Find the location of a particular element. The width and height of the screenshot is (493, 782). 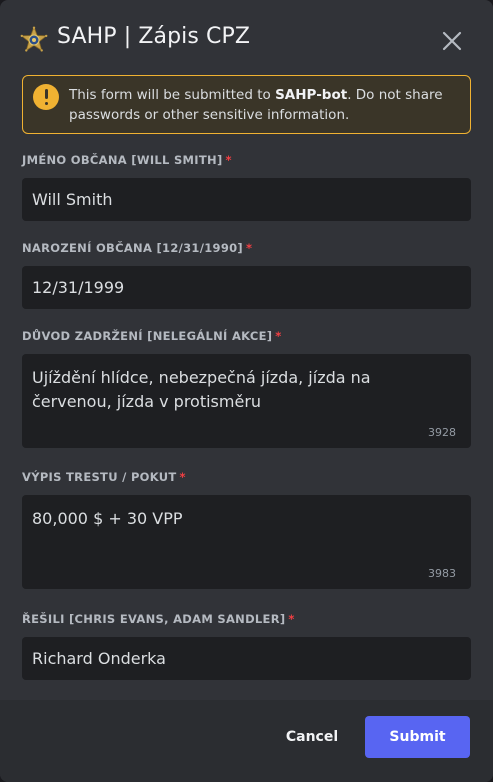

warning-icon is located at coordinates (46, 97).